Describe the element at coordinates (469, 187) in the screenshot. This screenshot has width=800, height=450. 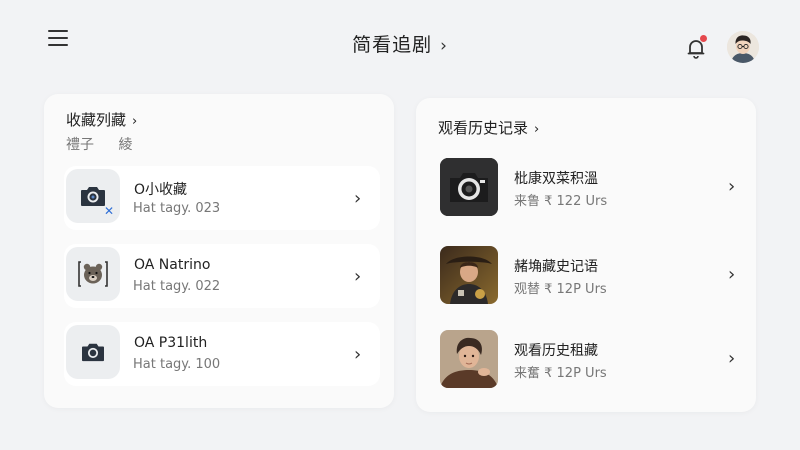
I see `camera-thumb` at that location.